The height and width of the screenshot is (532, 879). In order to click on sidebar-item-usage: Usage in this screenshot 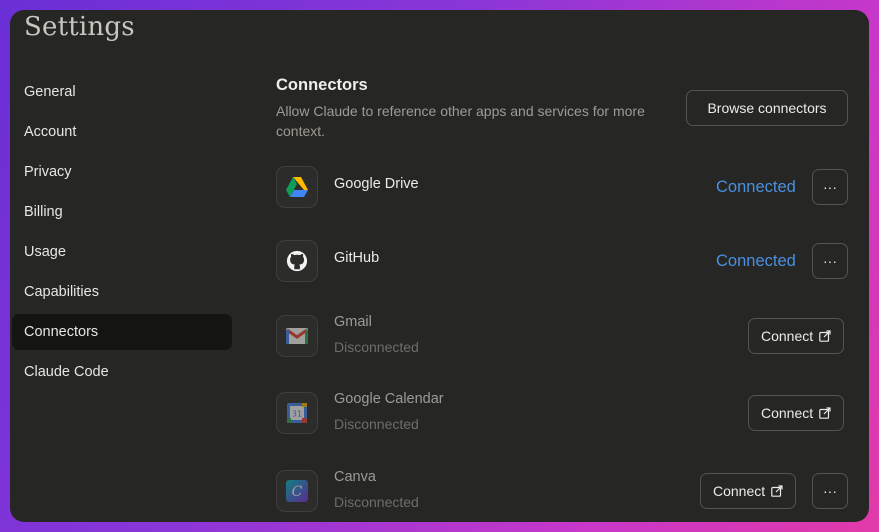, I will do `click(122, 252)`.